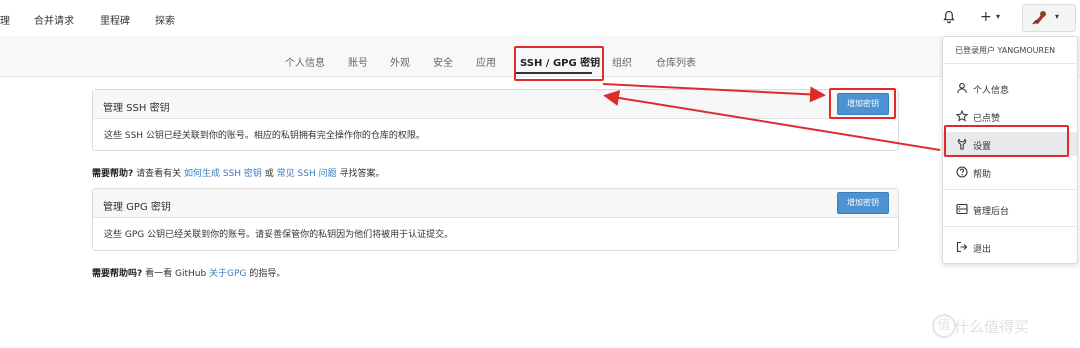 The image size is (1080, 348). I want to click on nav-item-explore: 探索, so click(165, 19).